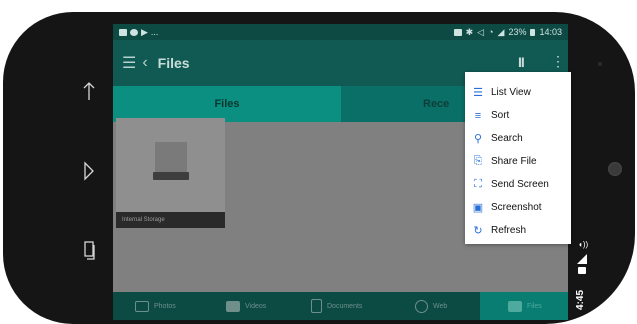  Describe the element at coordinates (515, 306) in the screenshot. I see `folder-icon` at that location.